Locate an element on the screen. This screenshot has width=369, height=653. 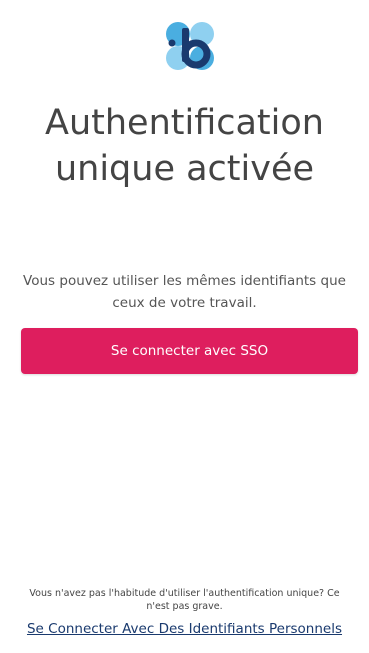
sso-login-button: Se connecter avec SSO is located at coordinates (189, 351).